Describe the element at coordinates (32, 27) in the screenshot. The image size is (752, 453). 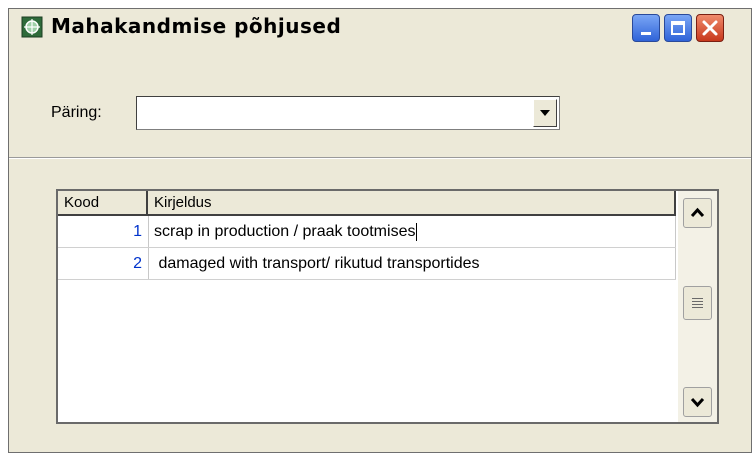
I see `app-window-icon` at that location.